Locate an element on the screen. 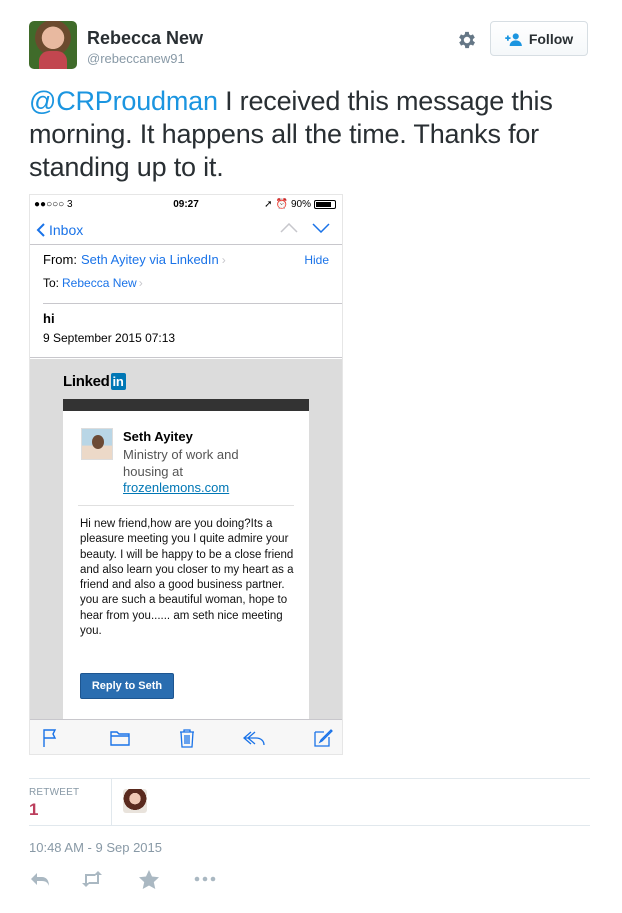  retweet-label: RETWEET is located at coordinates (54, 792).